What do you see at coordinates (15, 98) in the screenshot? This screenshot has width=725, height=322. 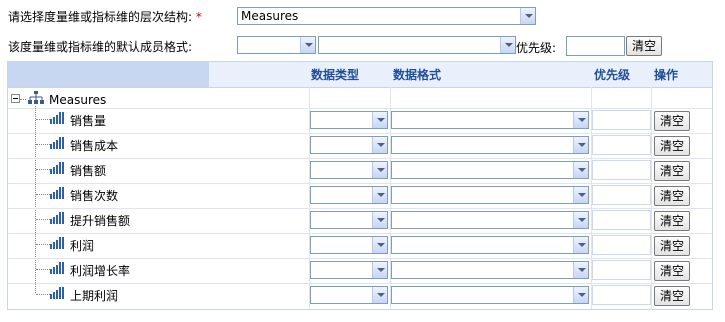 I see `collapse-toggle-icon` at bounding box center [15, 98].